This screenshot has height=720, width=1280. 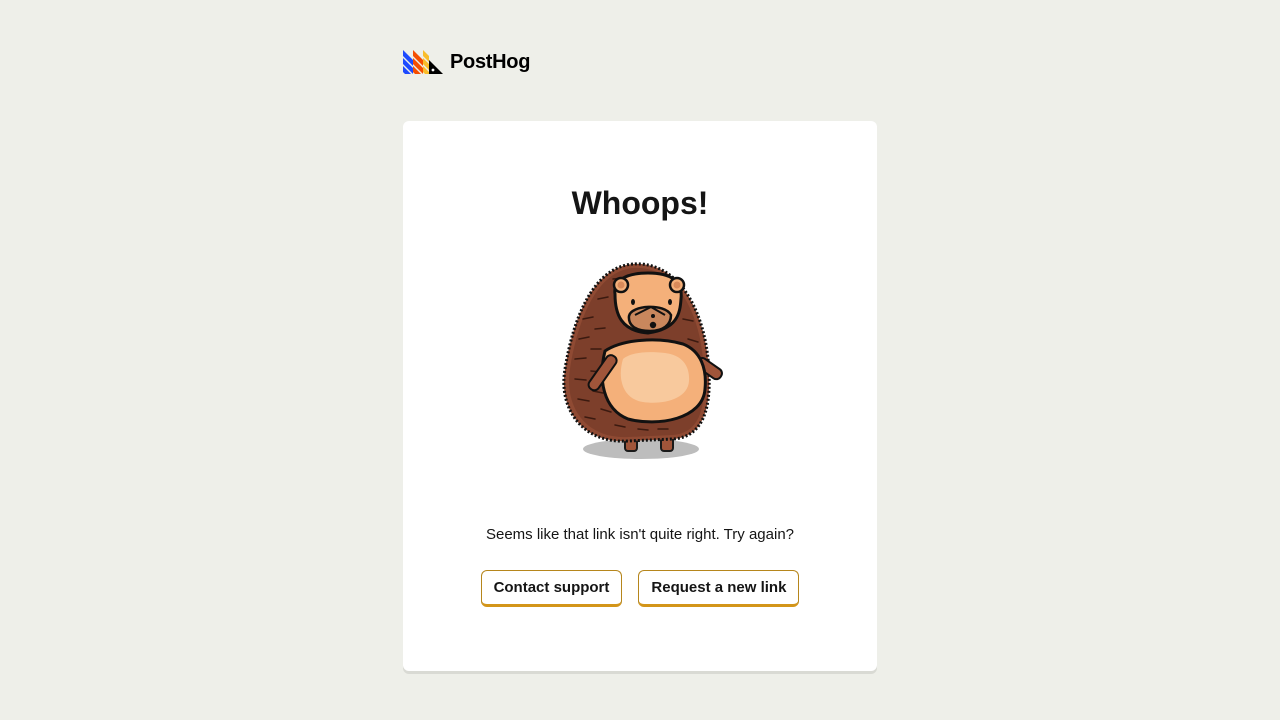 I want to click on posthog-logo: PostHog, so click(x=466, y=62).